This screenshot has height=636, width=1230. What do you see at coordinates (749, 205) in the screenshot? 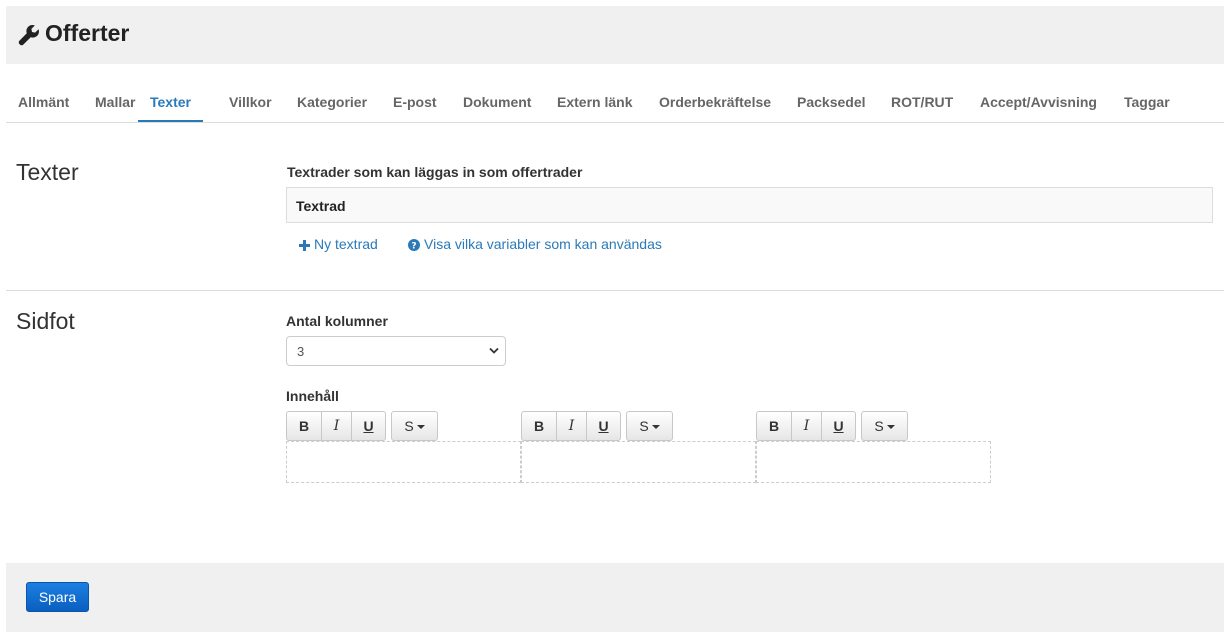
I see `textrad-table-header: Textrad` at bounding box center [749, 205].